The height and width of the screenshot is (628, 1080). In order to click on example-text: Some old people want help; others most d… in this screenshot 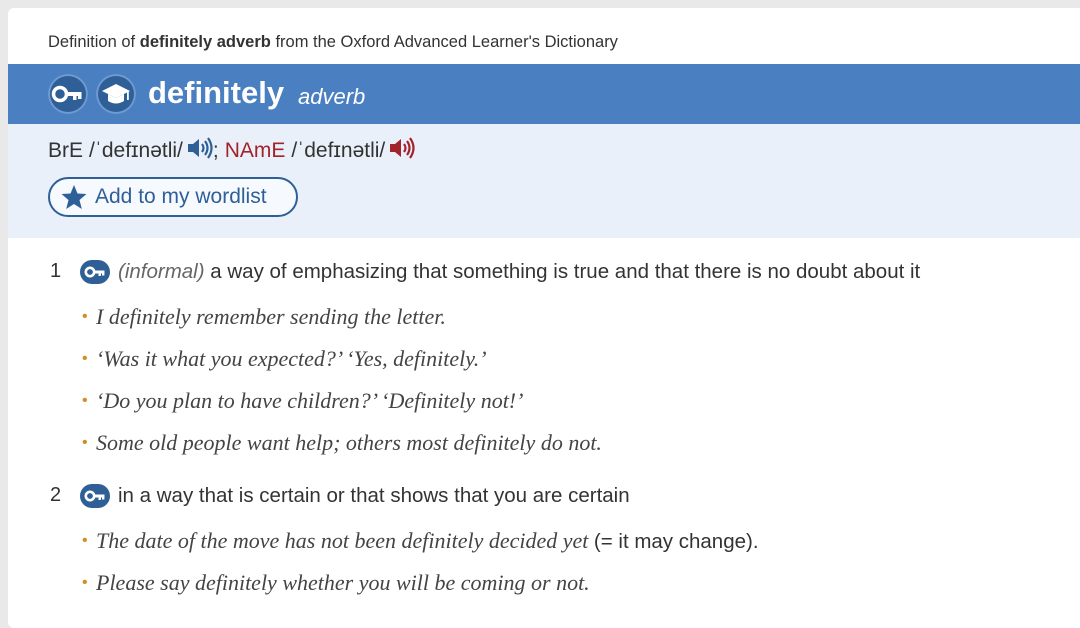, I will do `click(349, 442)`.